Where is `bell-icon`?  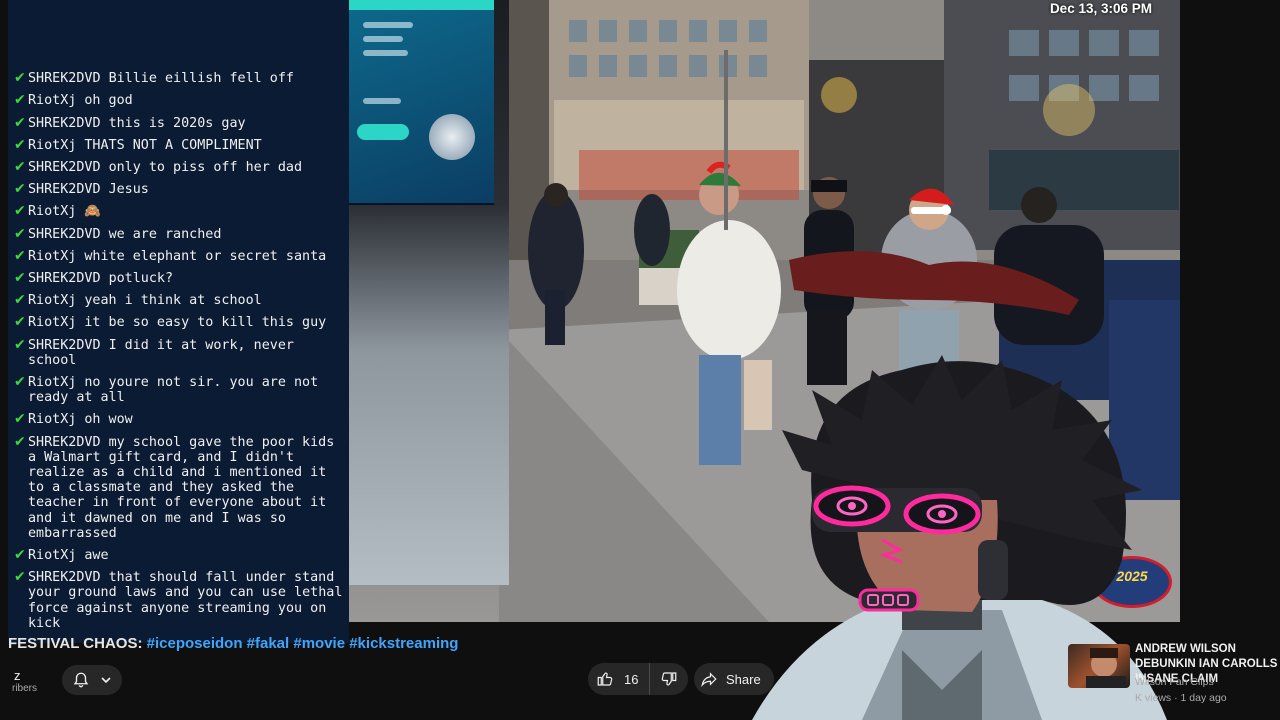
bell-icon is located at coordinates (81, 680).